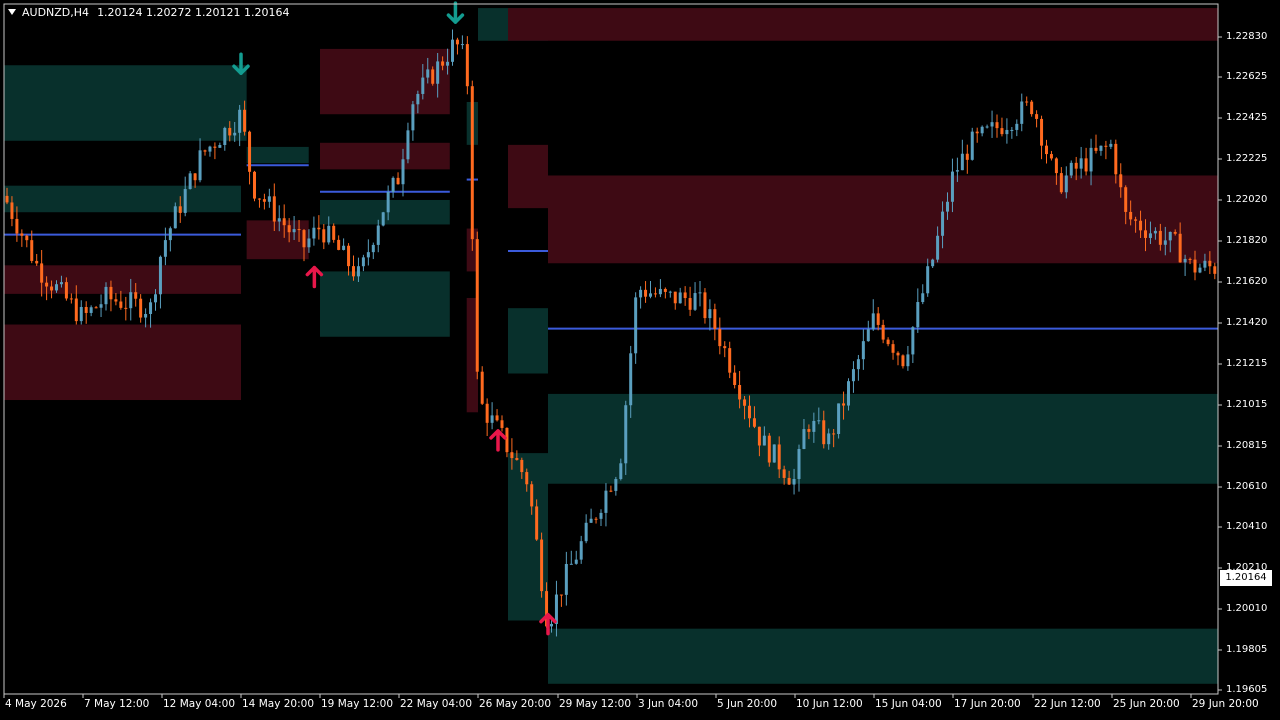  I want to click on price-axis-label: 1.19605, so click(1247, 689).